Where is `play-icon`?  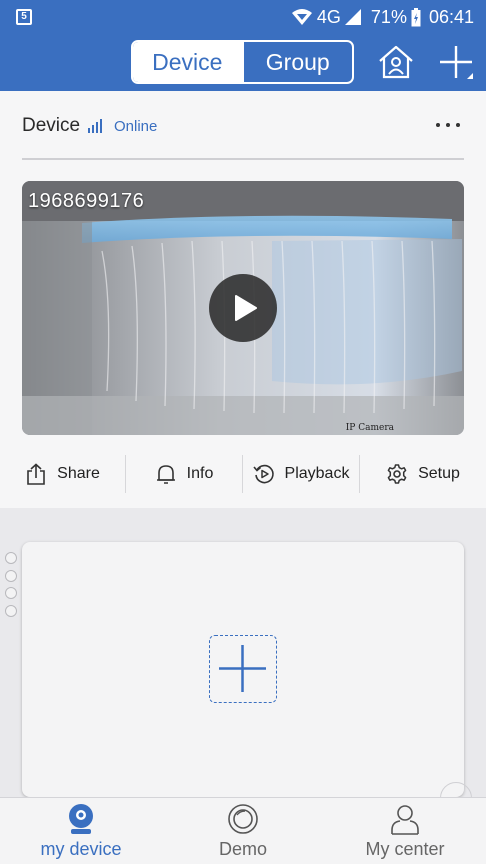
play-icon is located at coordinates (246, 308).